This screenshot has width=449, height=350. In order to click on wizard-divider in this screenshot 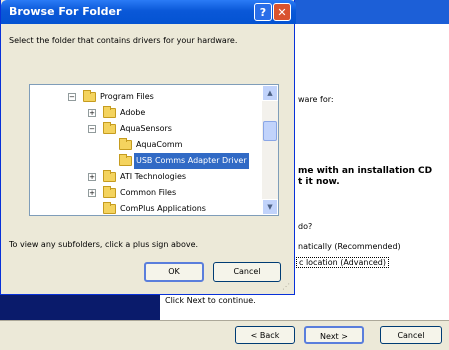, I will do `click(224, 320)`.